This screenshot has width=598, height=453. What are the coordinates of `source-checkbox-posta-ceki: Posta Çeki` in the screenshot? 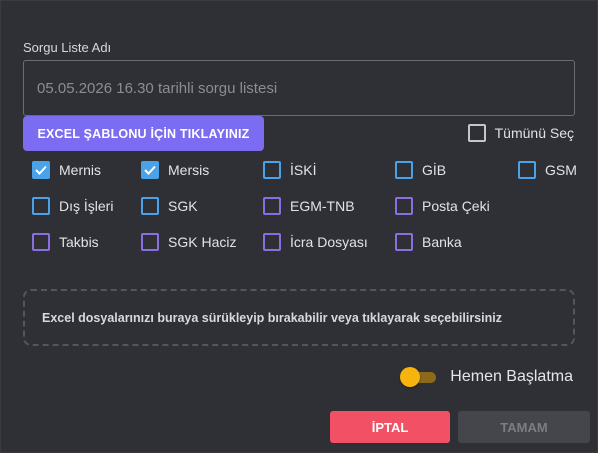 It's located at (442, 206).